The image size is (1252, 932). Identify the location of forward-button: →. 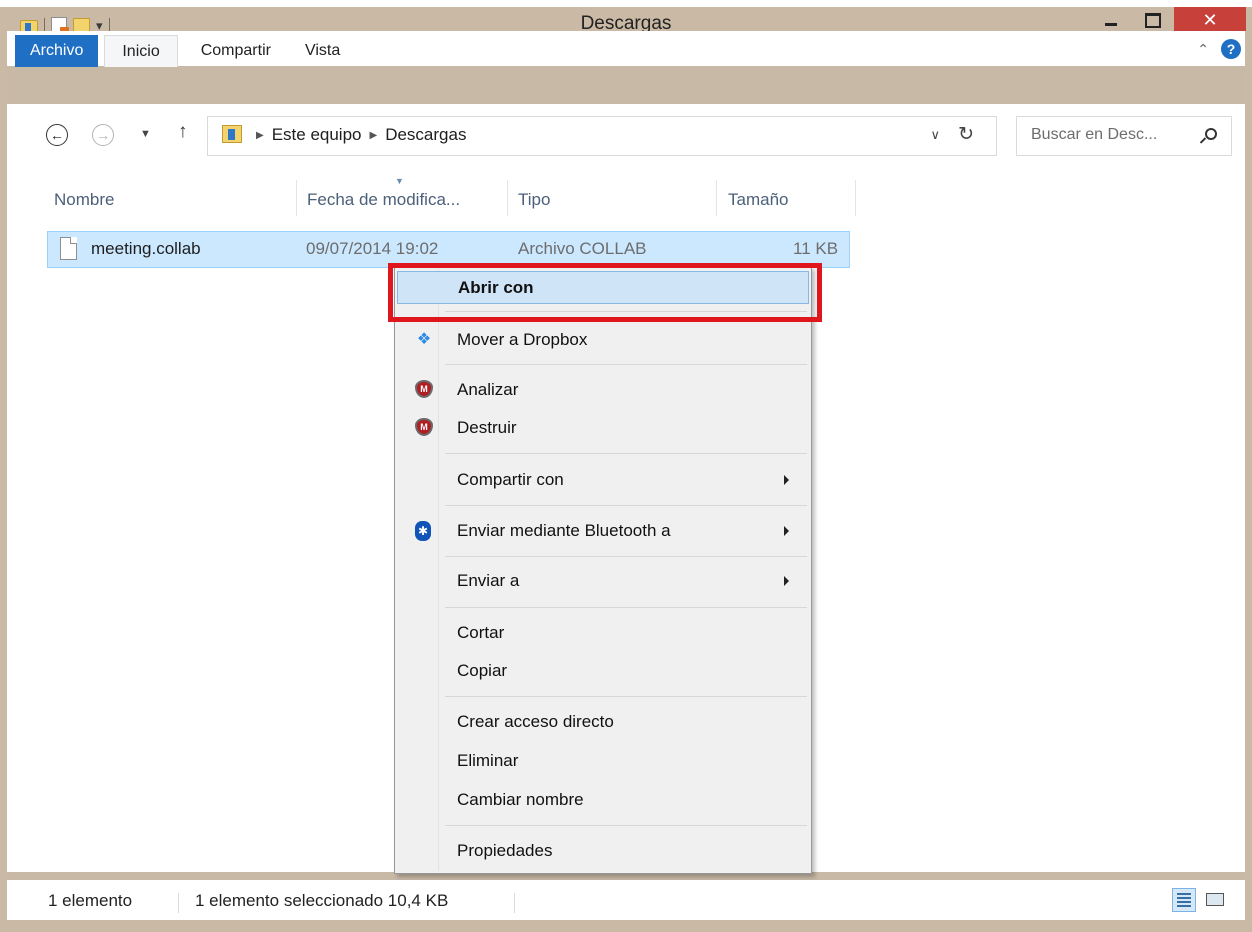
(103, 135).